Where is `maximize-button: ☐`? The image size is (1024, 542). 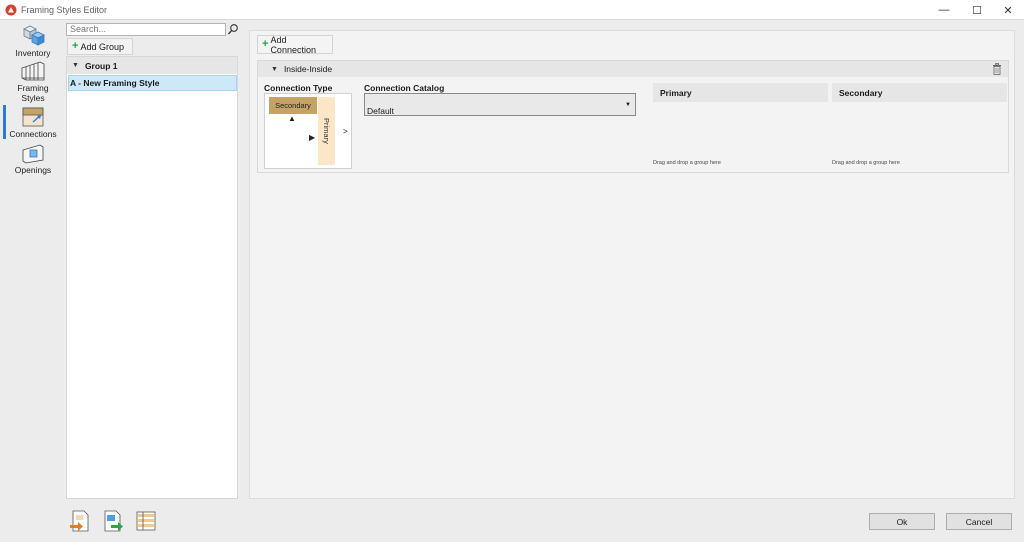 maximize-button: ☐ is located at coordinates (977, 10).